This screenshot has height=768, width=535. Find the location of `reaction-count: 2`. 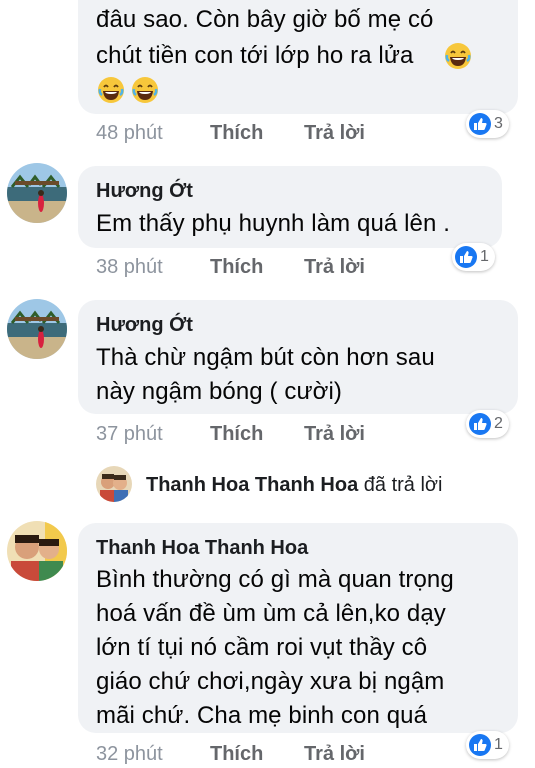

reaction-count: 2 is located at coordinates (498, 423).